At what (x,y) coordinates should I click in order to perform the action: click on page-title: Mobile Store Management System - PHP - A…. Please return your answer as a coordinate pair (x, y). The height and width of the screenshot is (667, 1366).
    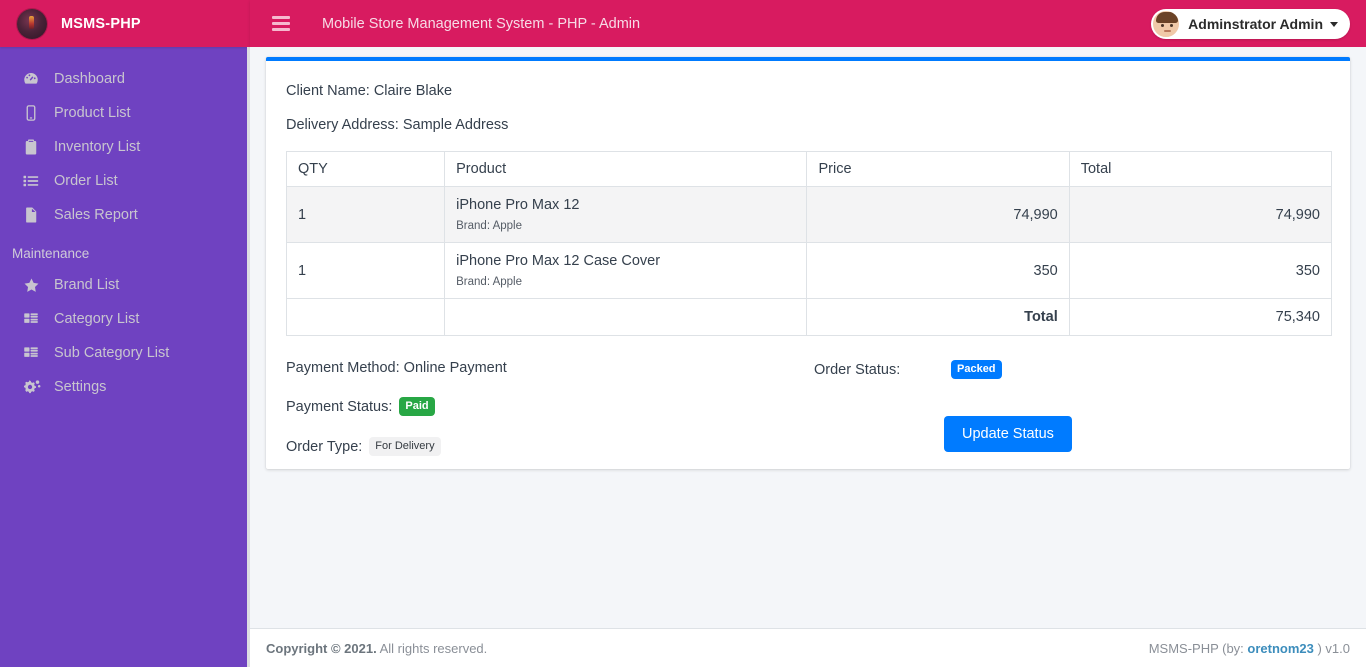
    Looking at the image, I should click on (481, 23).